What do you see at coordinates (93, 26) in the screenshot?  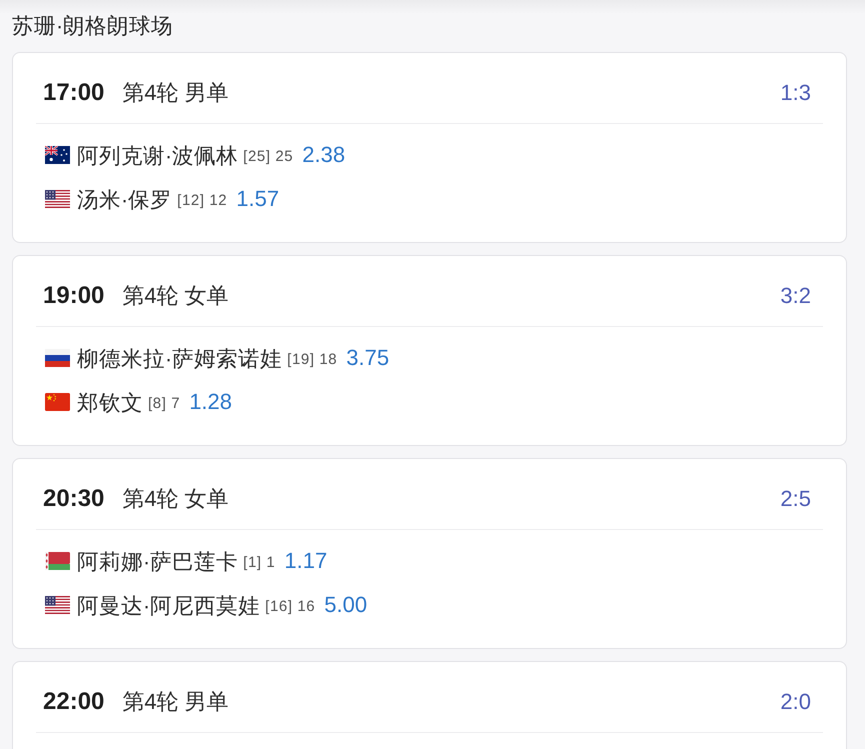 I see `venue-title: 苏珊·朗格朗球场` at bounding box center [93, 26].